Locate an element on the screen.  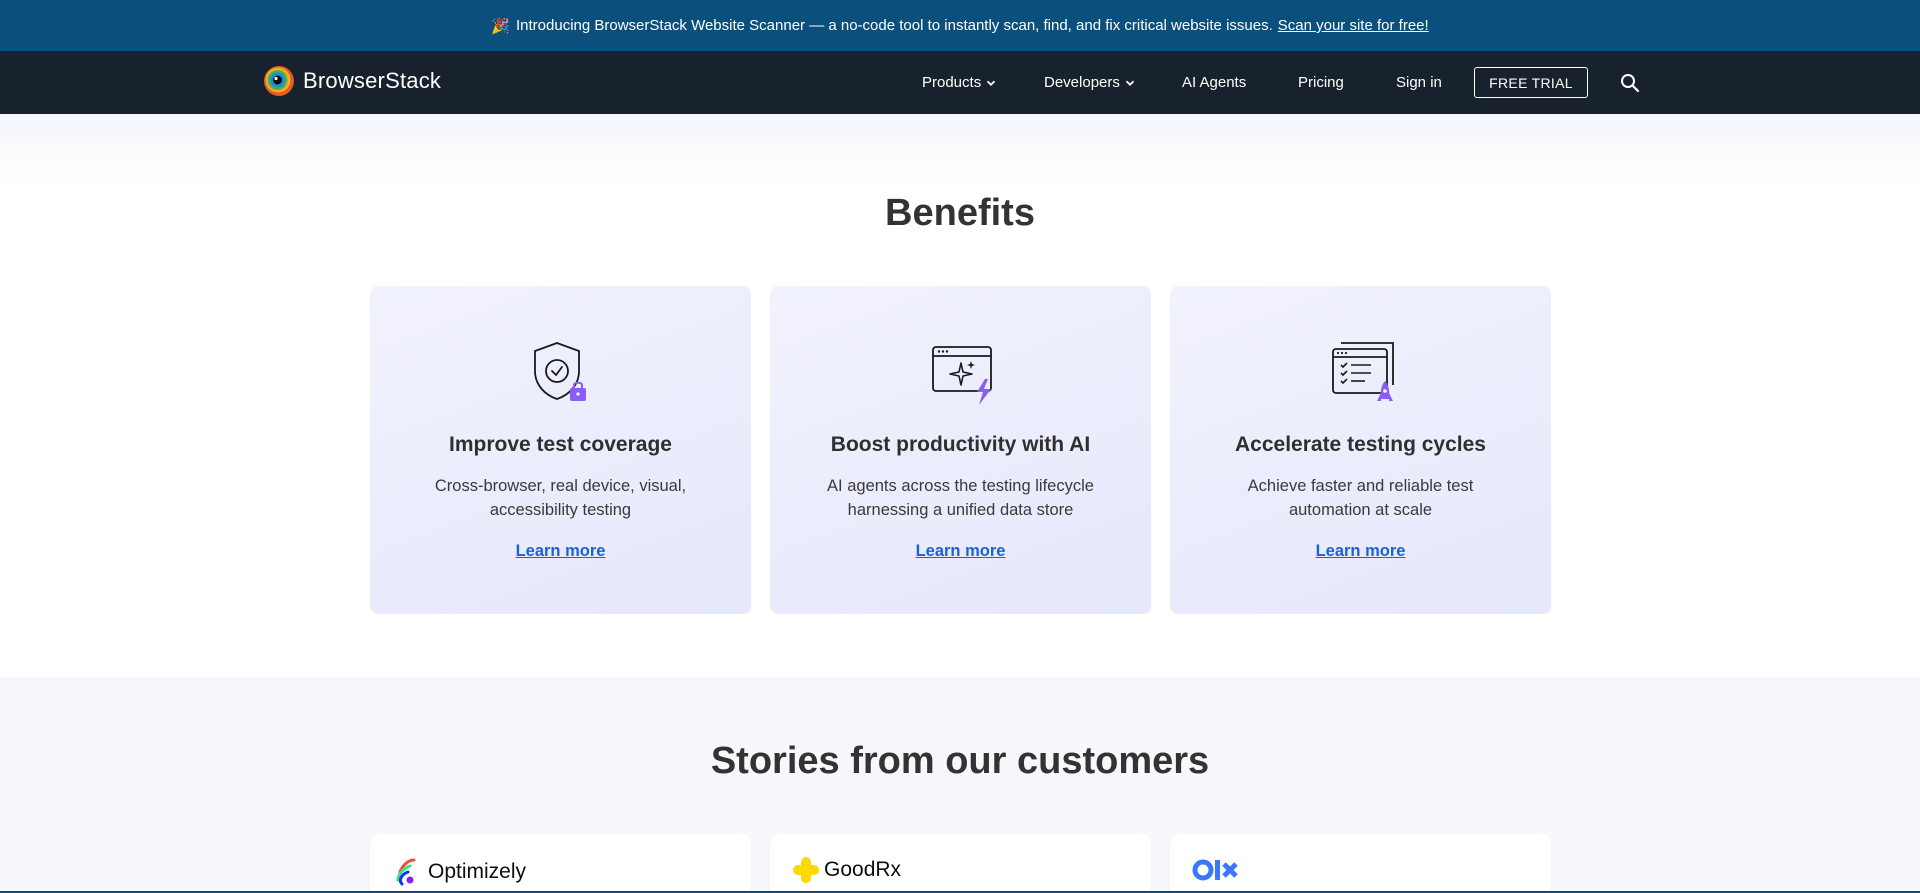
nav-item-developers: Developers is located at coordinates (1089, 82).